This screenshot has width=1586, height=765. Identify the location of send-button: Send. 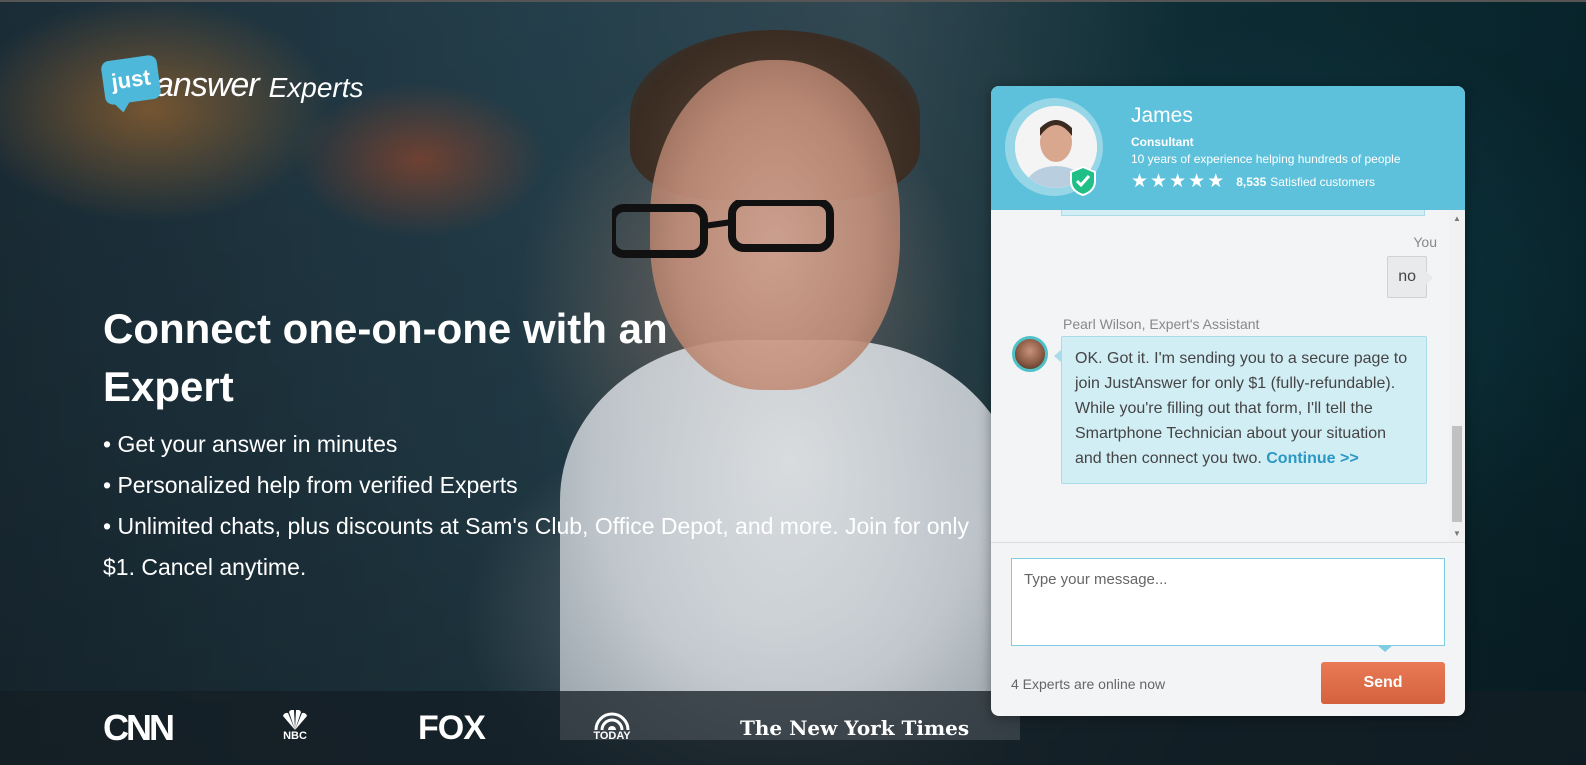
(1383, 683).